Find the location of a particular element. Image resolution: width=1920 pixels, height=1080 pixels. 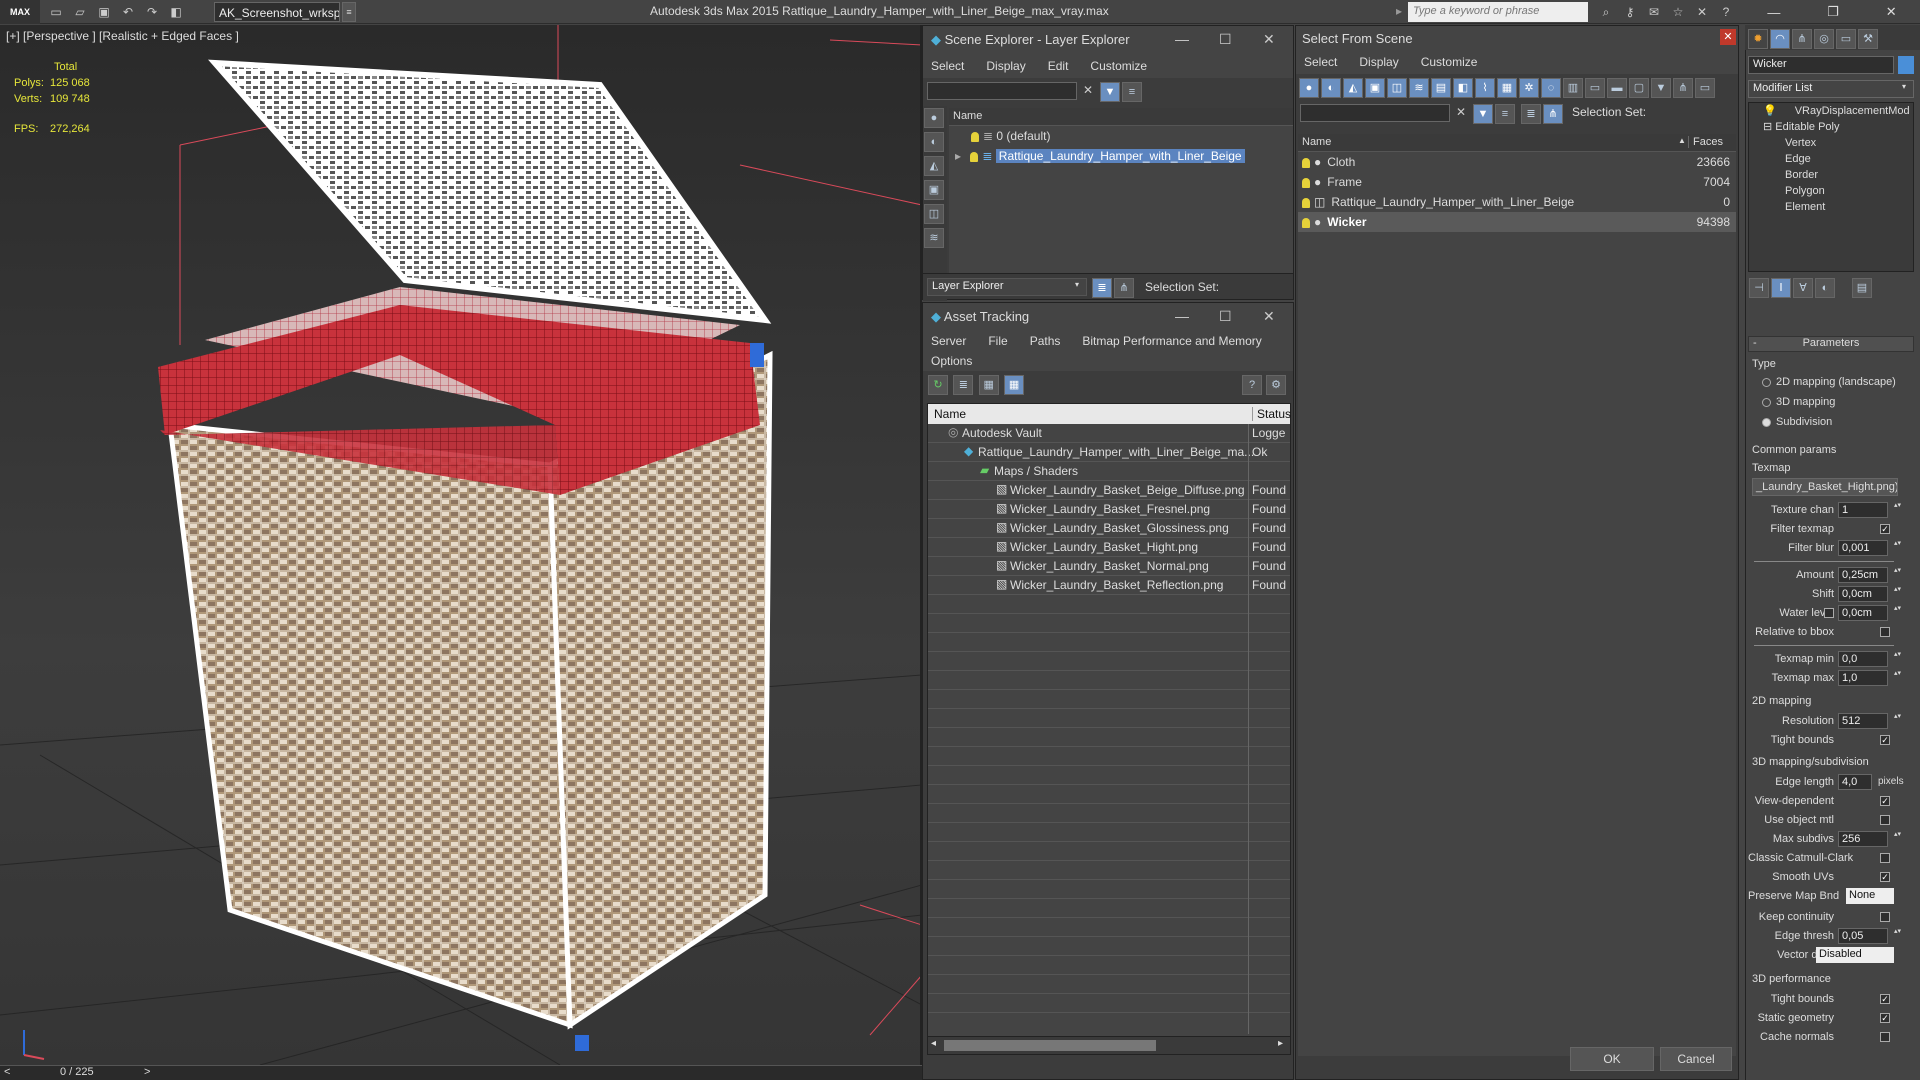

stack-item-vertex: Vertex is located at coordinates (1831, 143).